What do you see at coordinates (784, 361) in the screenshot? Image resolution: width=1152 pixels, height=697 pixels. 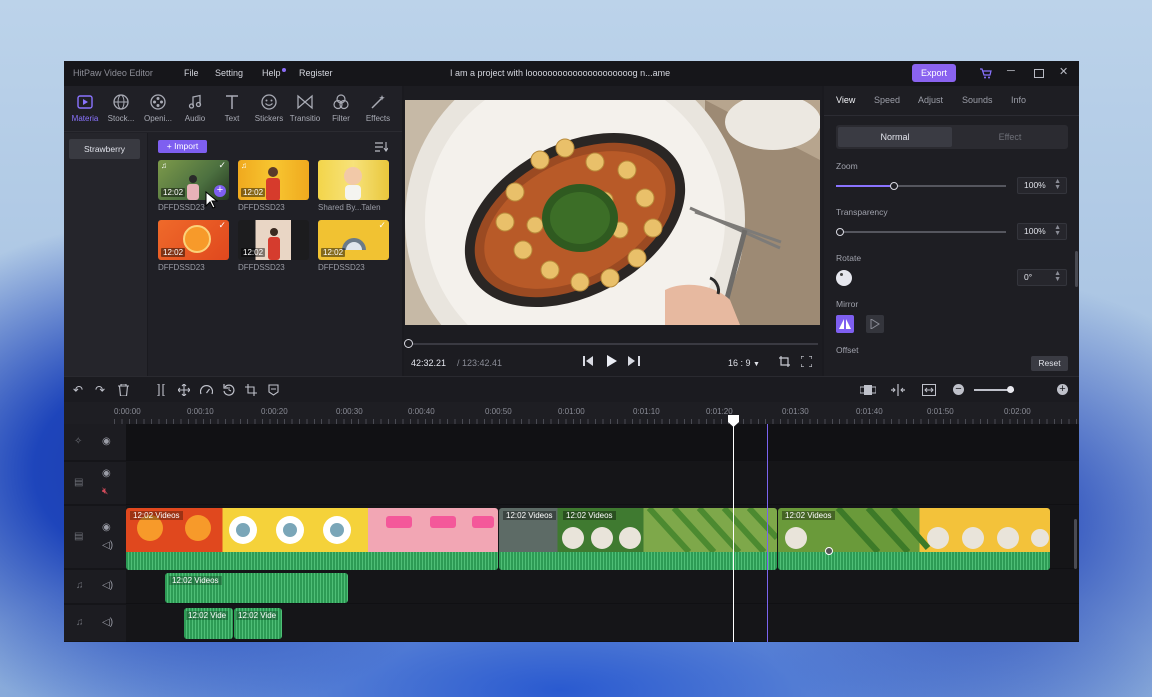 I see `crop-icon` at bounding box center [784, 361].